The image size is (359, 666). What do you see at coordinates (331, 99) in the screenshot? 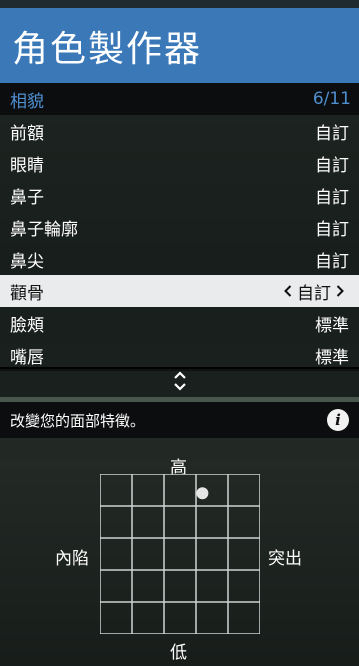
I see `category-counter: 6/11` at bounding box center [331, 99].